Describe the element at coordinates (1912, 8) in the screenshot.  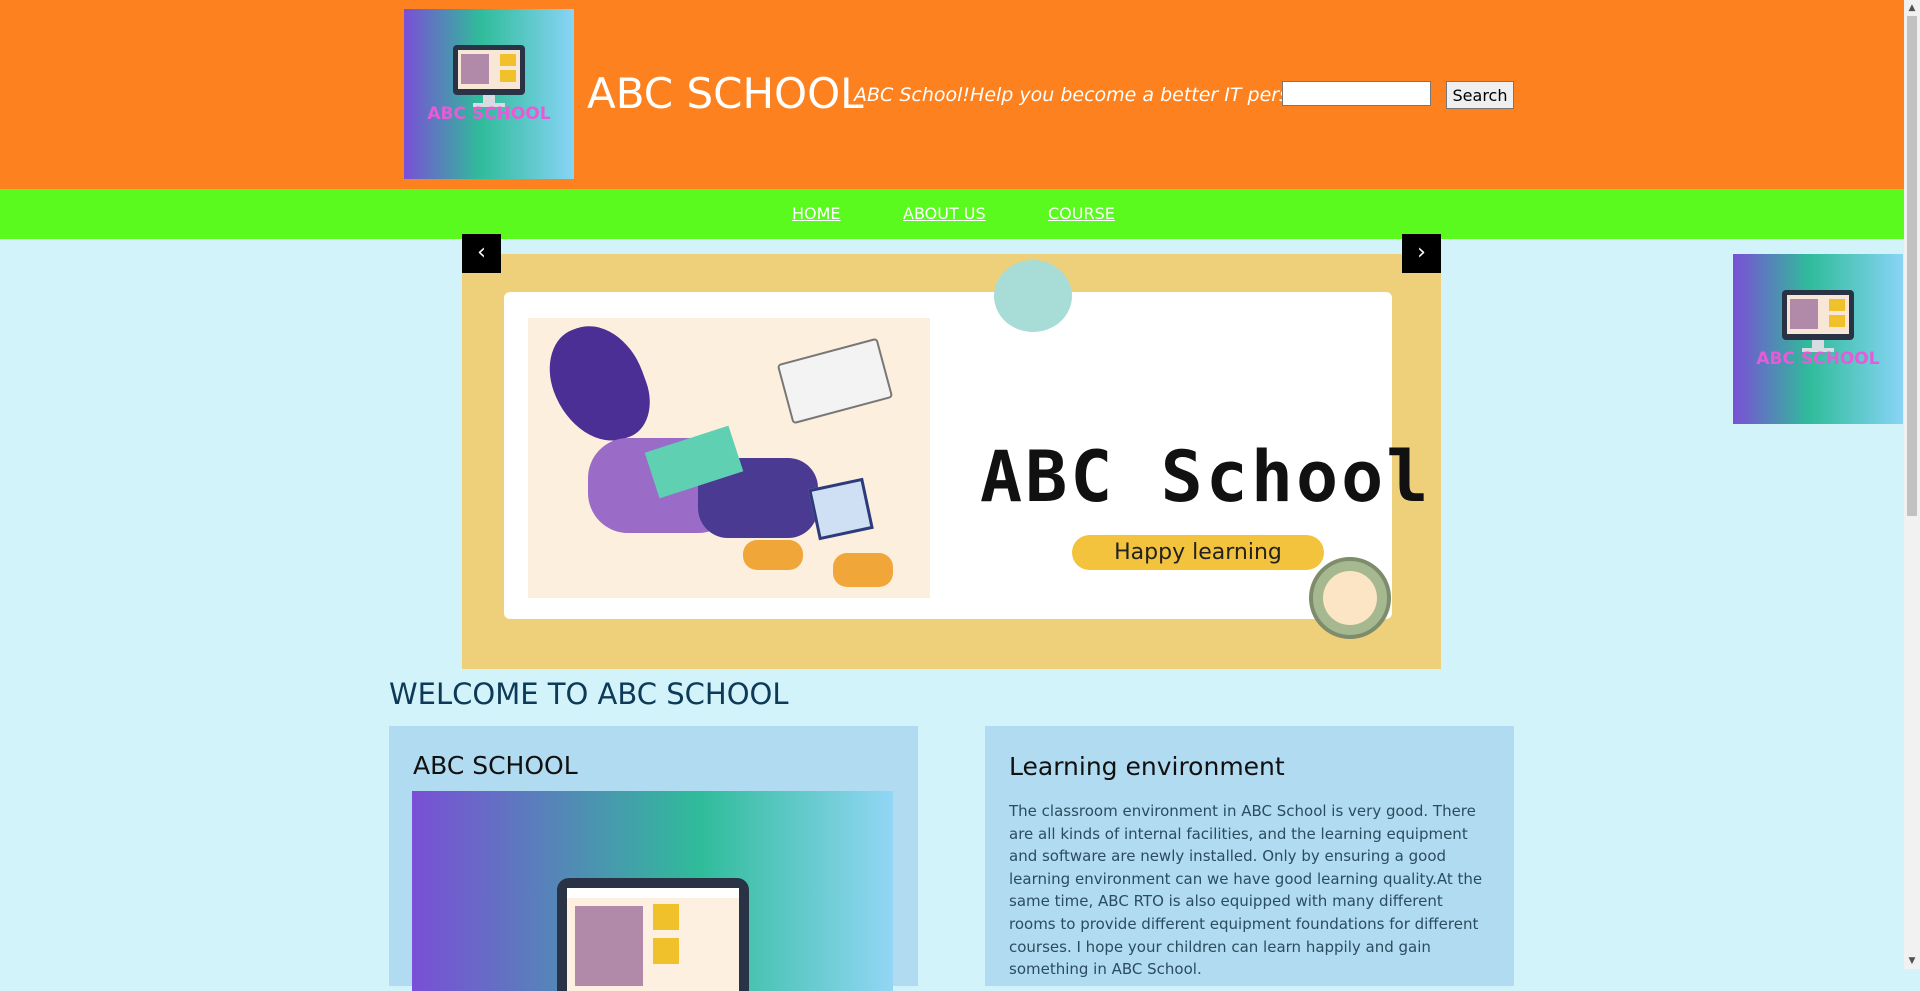
I see `scroll-up-icon: ▲` at that location.